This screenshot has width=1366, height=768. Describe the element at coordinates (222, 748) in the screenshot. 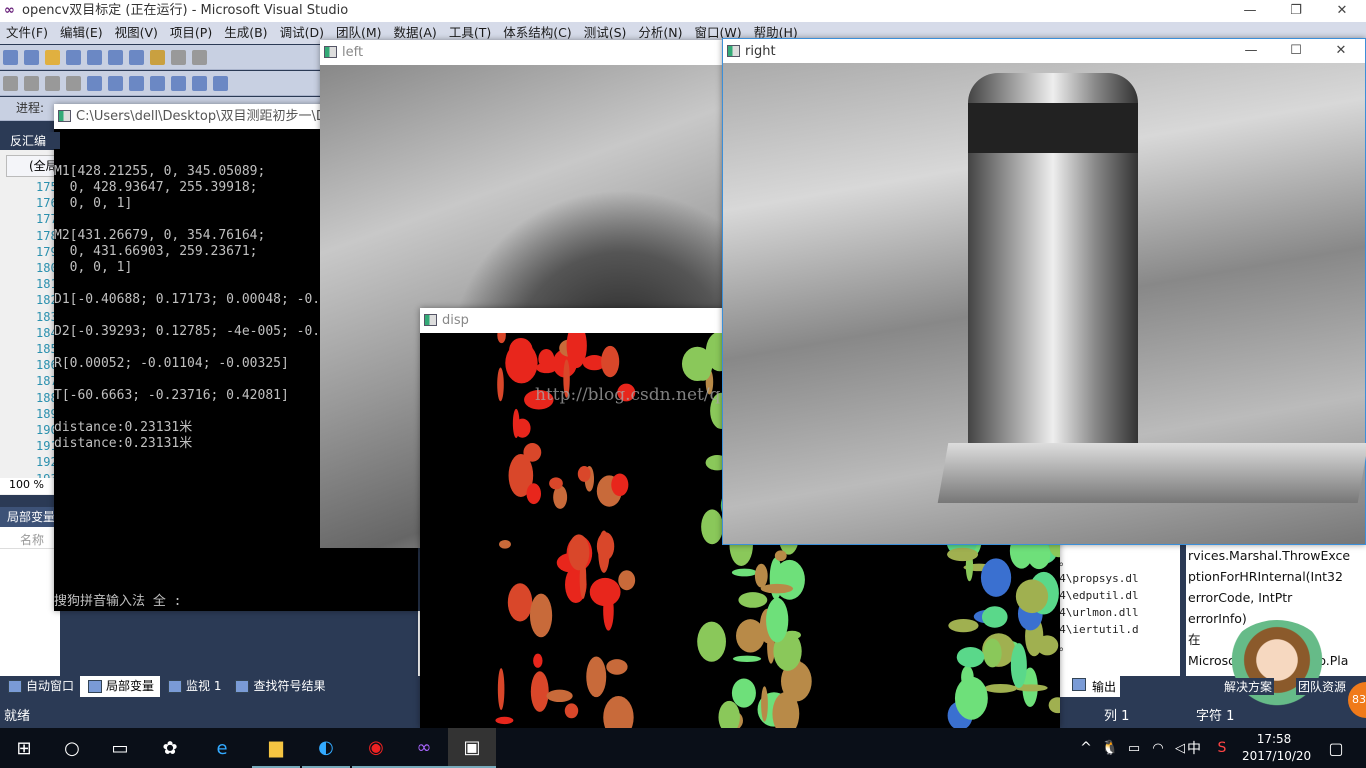

I see `edge-ie-icon: e` at that location.